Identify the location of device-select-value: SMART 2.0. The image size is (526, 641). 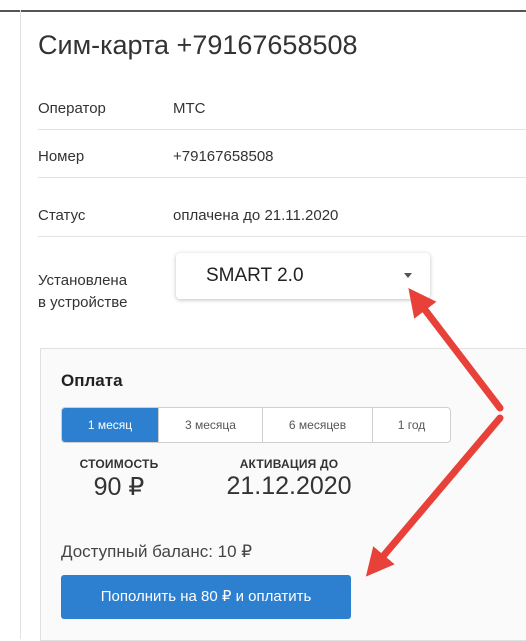
(255, 275).